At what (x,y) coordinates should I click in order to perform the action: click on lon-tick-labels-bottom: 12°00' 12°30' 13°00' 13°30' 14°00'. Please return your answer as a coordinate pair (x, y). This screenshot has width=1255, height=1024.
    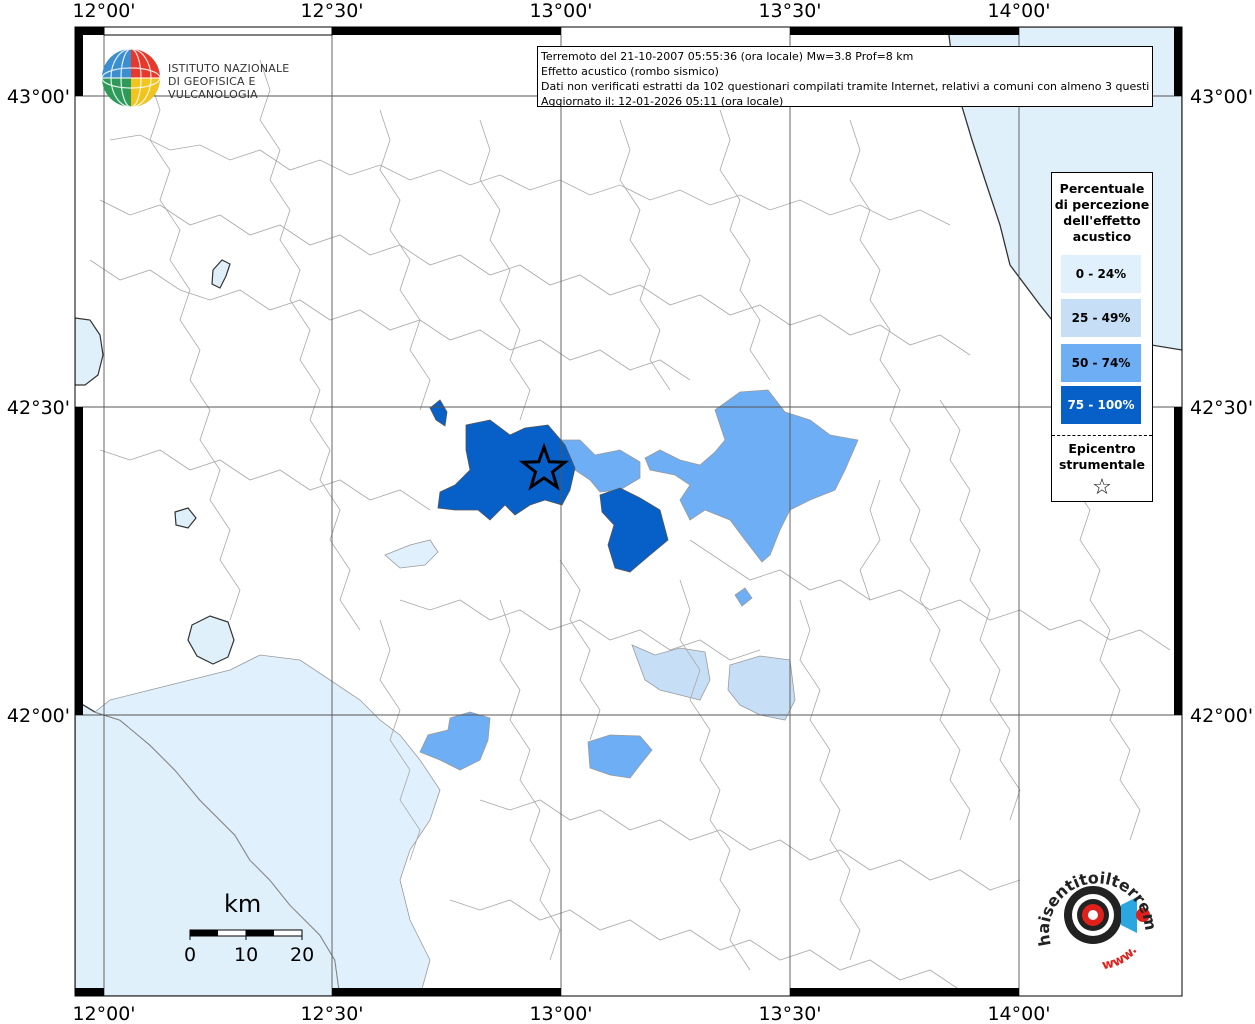
    Looking at the image, I should click on (561, 1013).